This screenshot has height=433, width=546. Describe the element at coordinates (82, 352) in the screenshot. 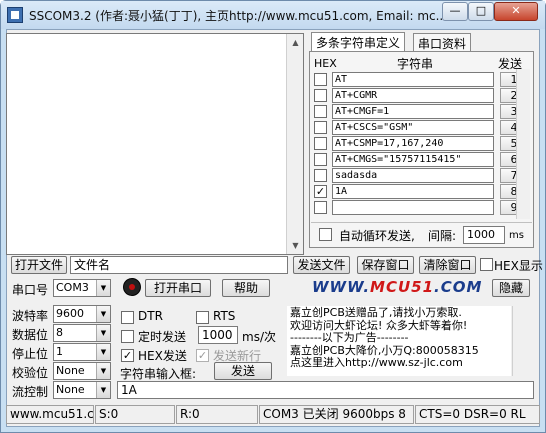

I see `stopbits-select: 1 ▼` at that location.